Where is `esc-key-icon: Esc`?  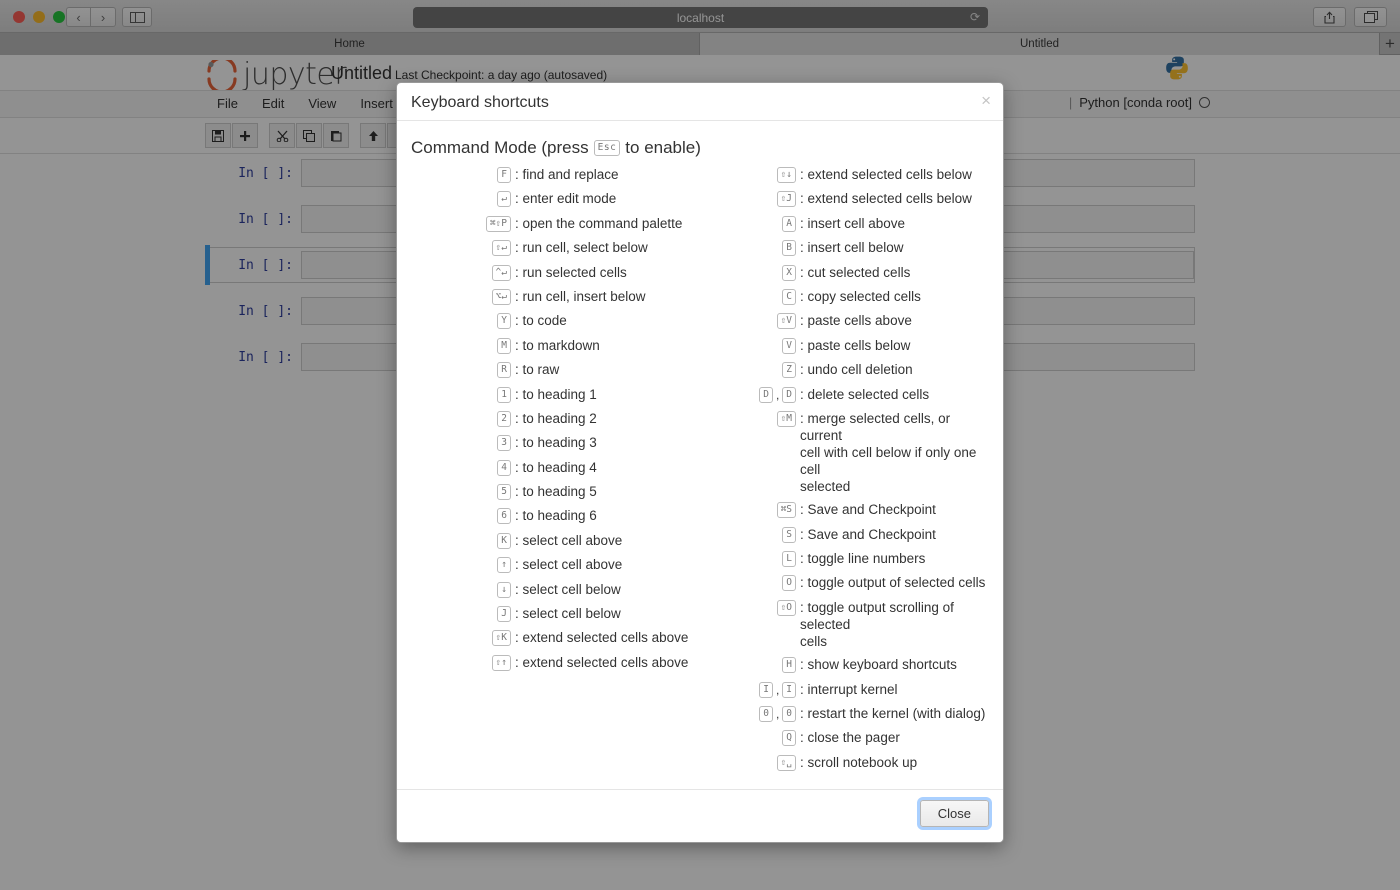
esc-key-icon: Esc is located at coordinates (607, 148).